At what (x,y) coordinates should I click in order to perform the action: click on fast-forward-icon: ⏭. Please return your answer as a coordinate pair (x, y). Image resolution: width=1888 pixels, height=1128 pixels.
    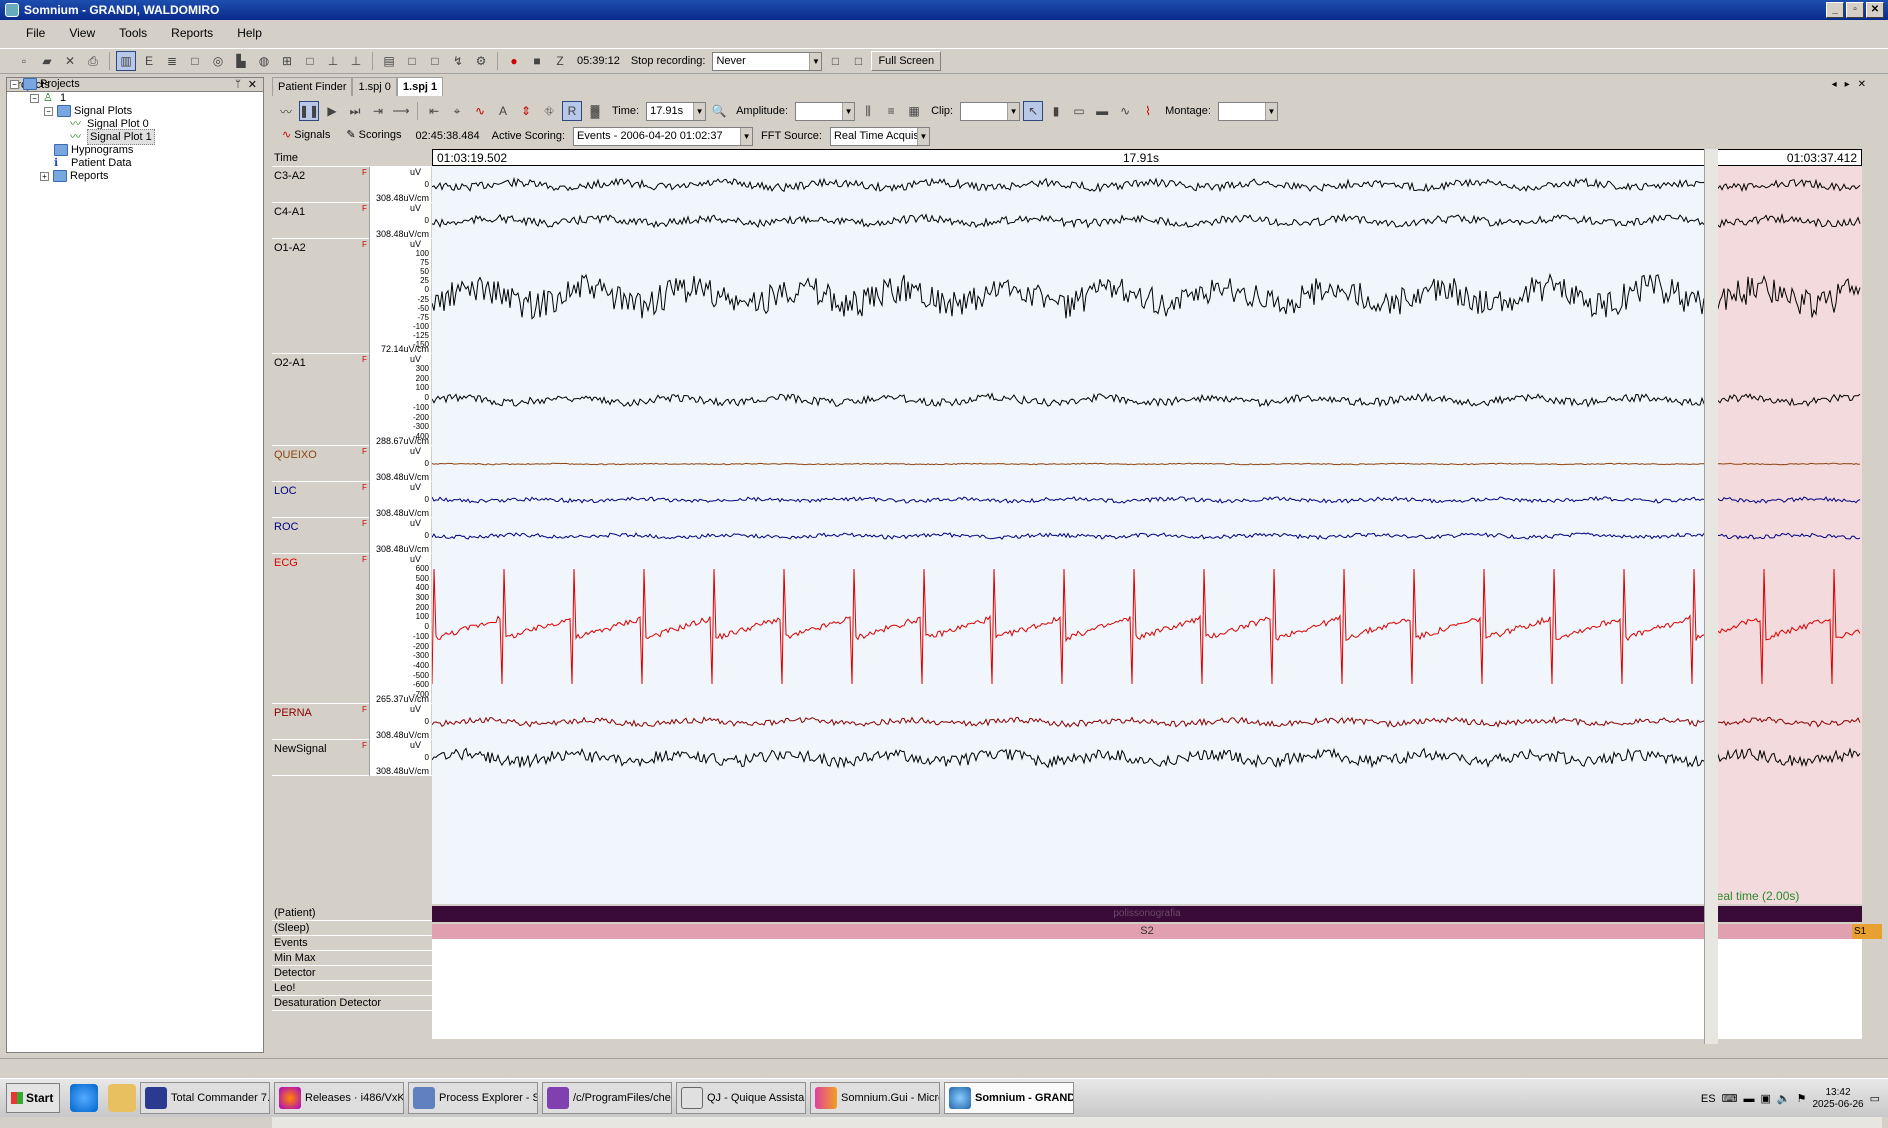
    Looking at the image, I should click on (355, 111).